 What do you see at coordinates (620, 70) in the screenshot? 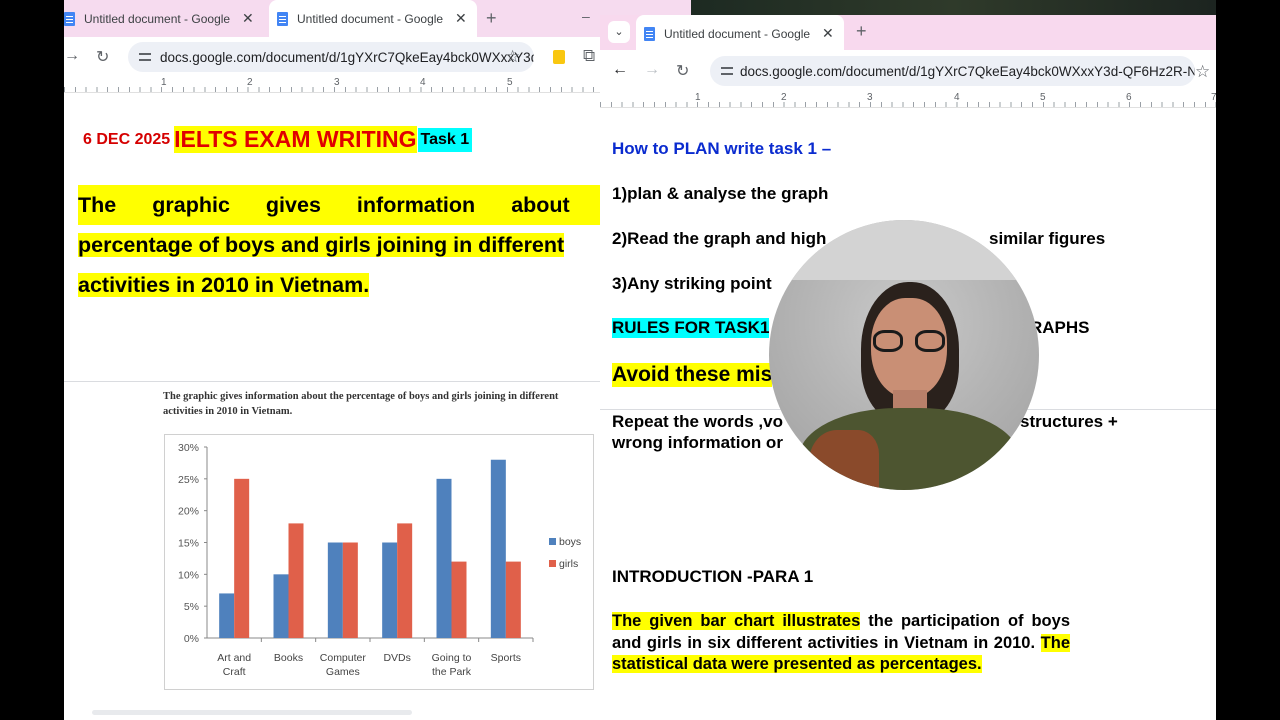
I see `back-icon: ←` at bounding box center [620, 70].